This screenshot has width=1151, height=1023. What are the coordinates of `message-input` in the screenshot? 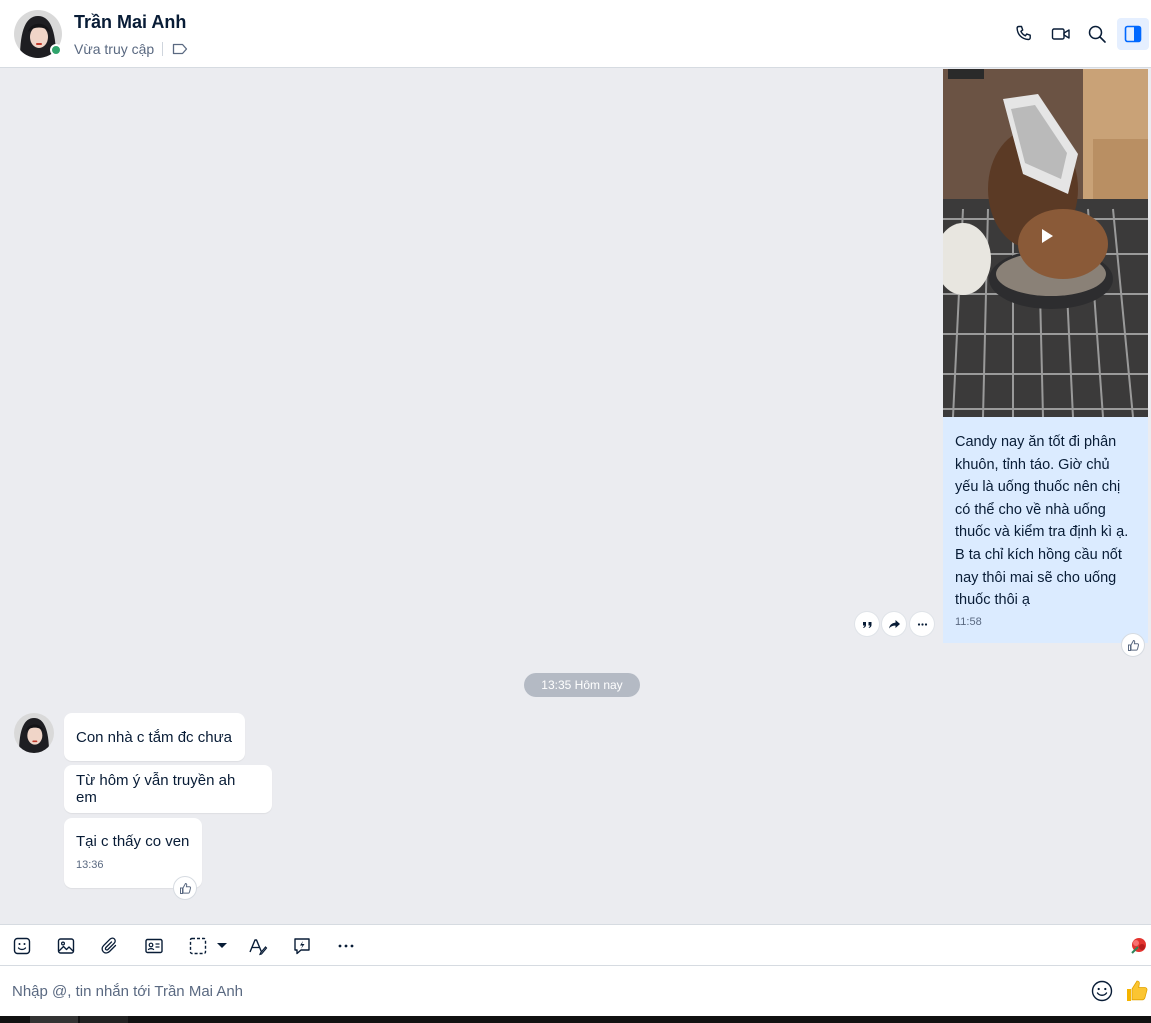 It's located at (540, 991).